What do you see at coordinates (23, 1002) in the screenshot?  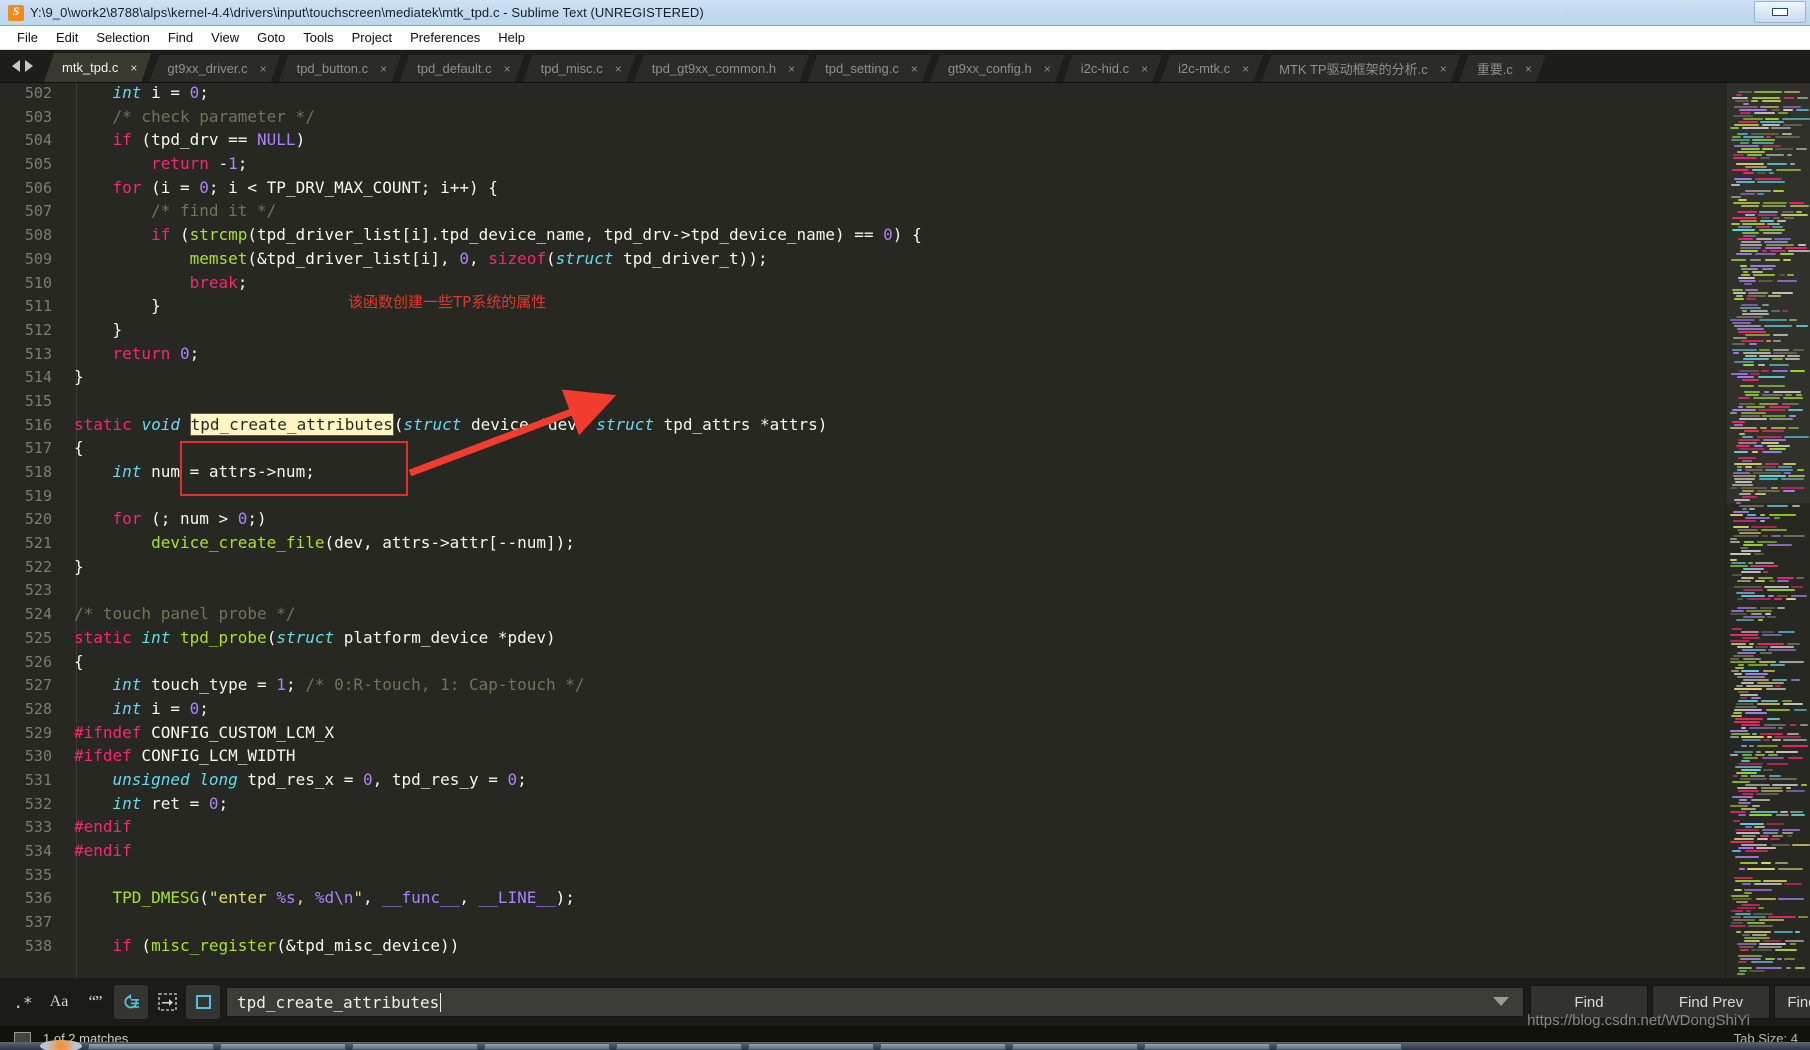 I see `regex-toggle: .*` at bounding box center [23, 1002].